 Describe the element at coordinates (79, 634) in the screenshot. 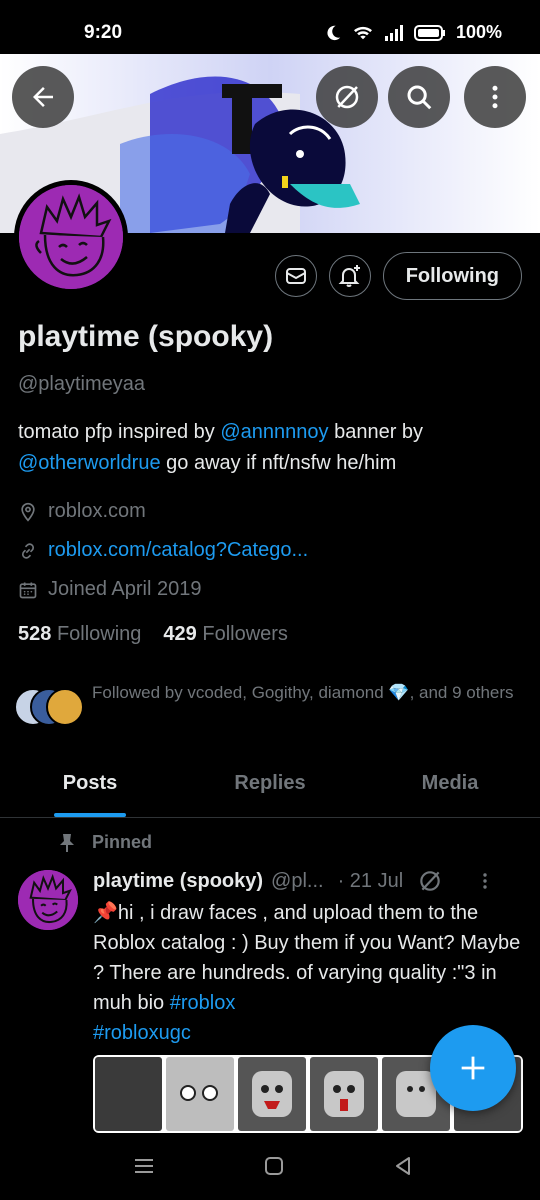

I see `following-stat: 528 Following` at that location.